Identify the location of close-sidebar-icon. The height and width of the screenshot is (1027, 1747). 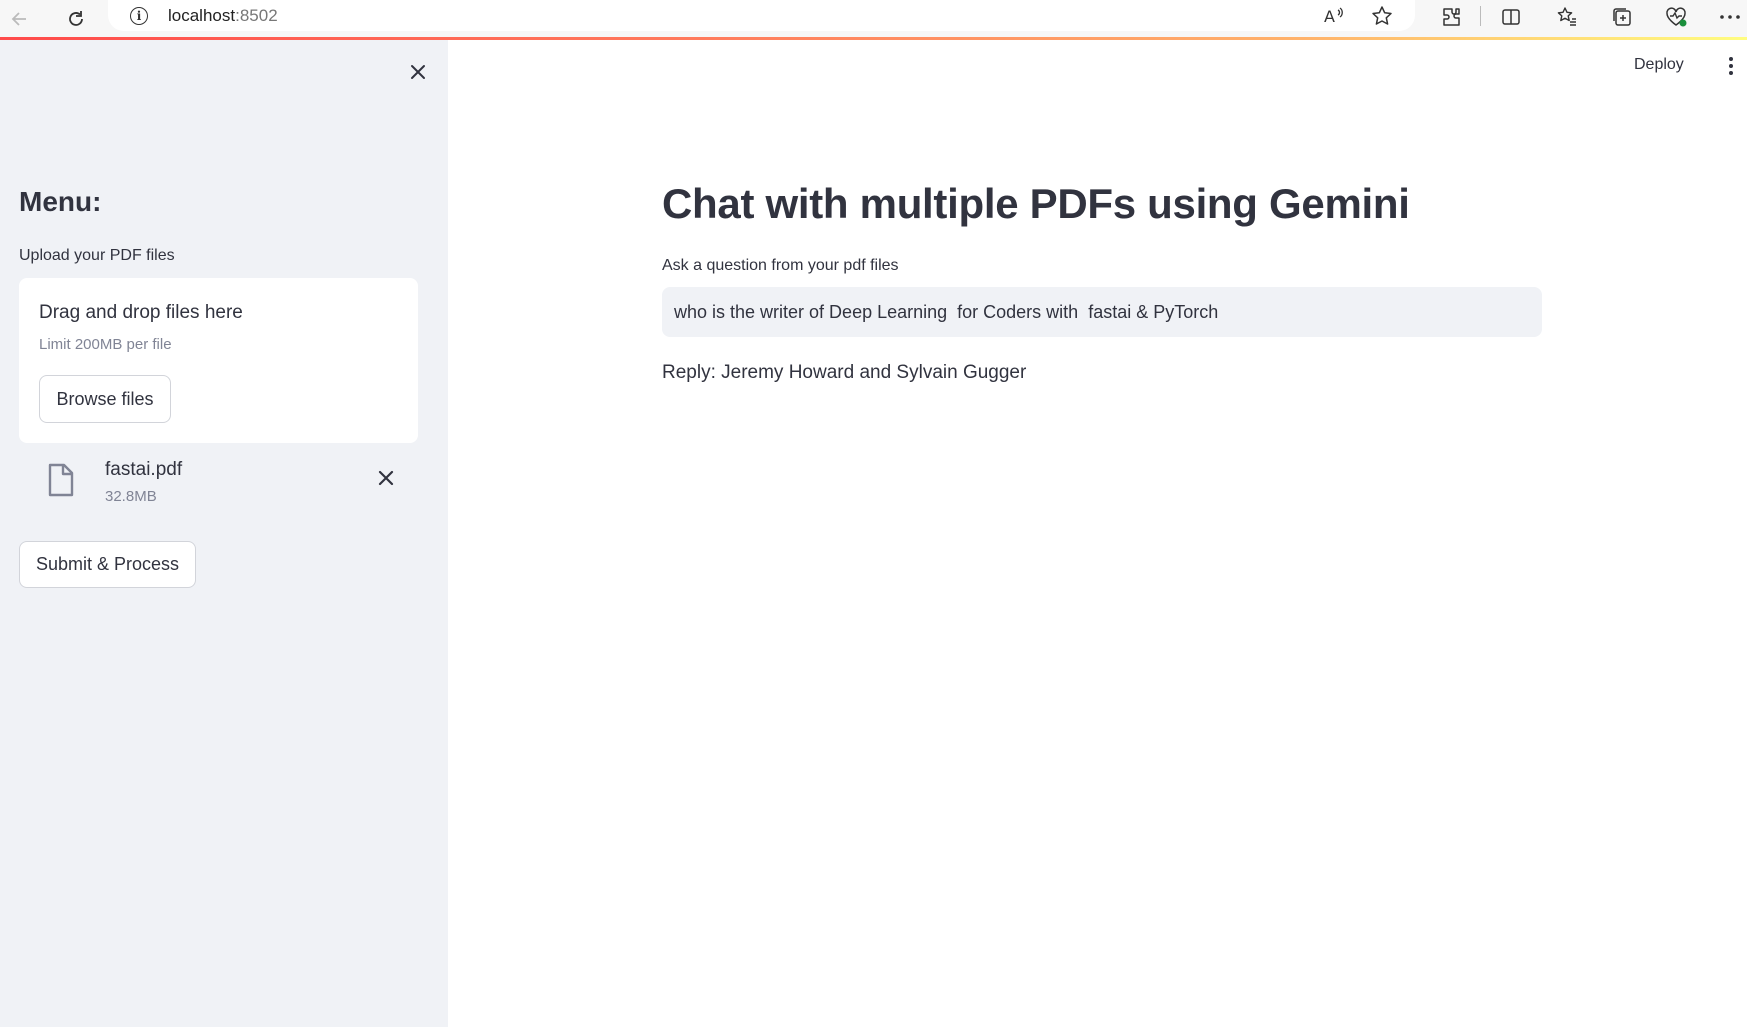
(418, 72).